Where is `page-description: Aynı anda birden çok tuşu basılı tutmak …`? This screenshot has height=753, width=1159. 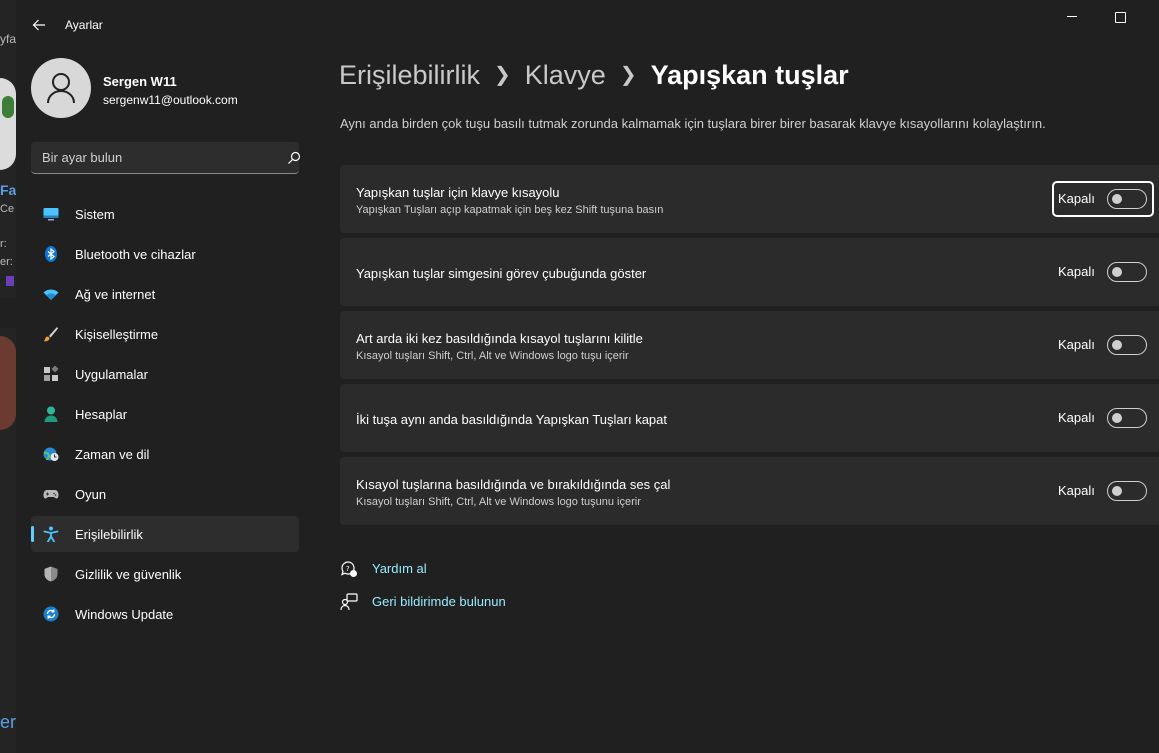 page-description: Aynı anda birden çok tuşu basılı tutmak … is located at coordinates (693, 123).